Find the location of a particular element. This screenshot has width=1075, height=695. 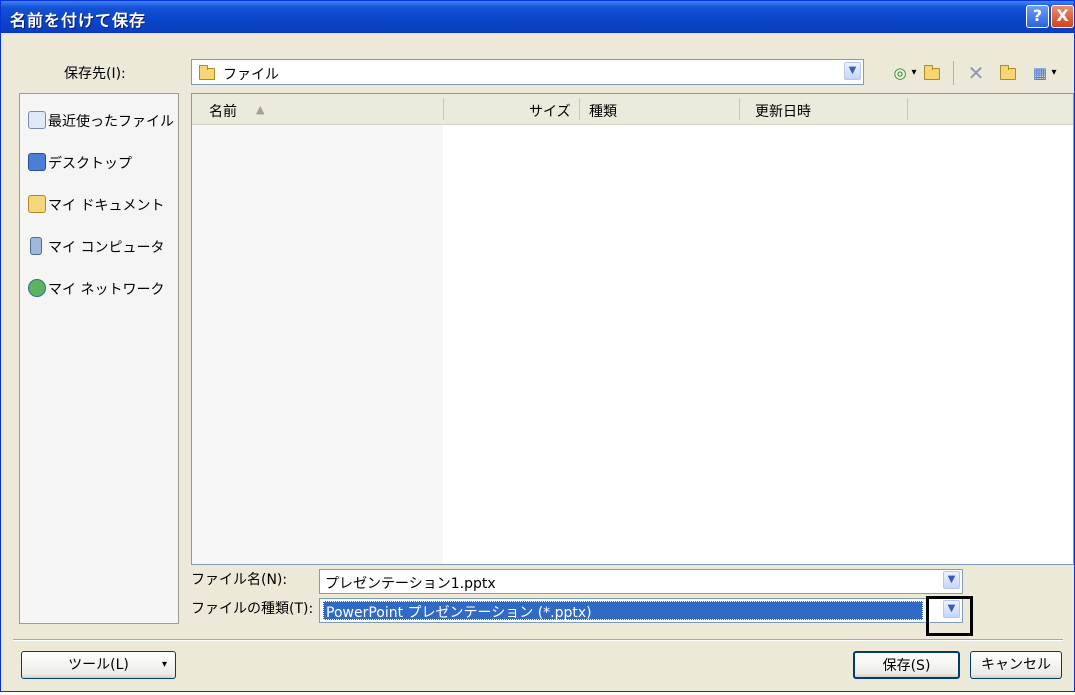

places-item-desktop: デスクトップ is located at coordinates (99, 162).